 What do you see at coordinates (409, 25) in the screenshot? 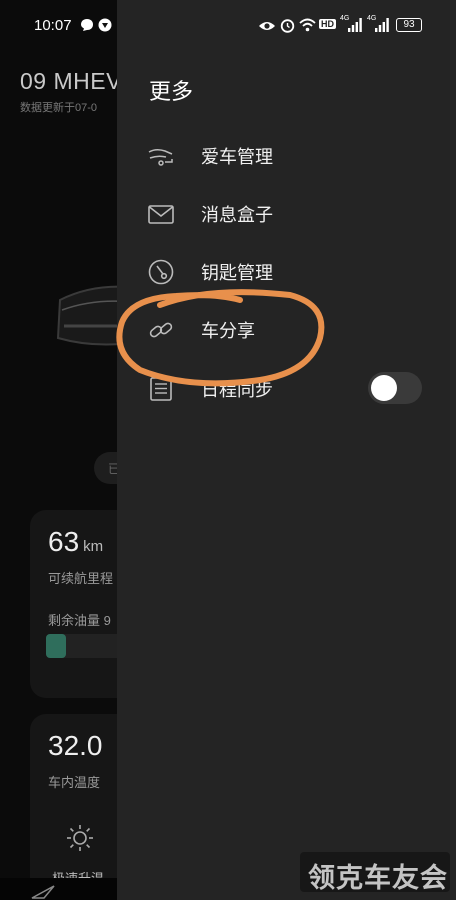
I see `battery-icon: 93` at bounding box center [409, 25].